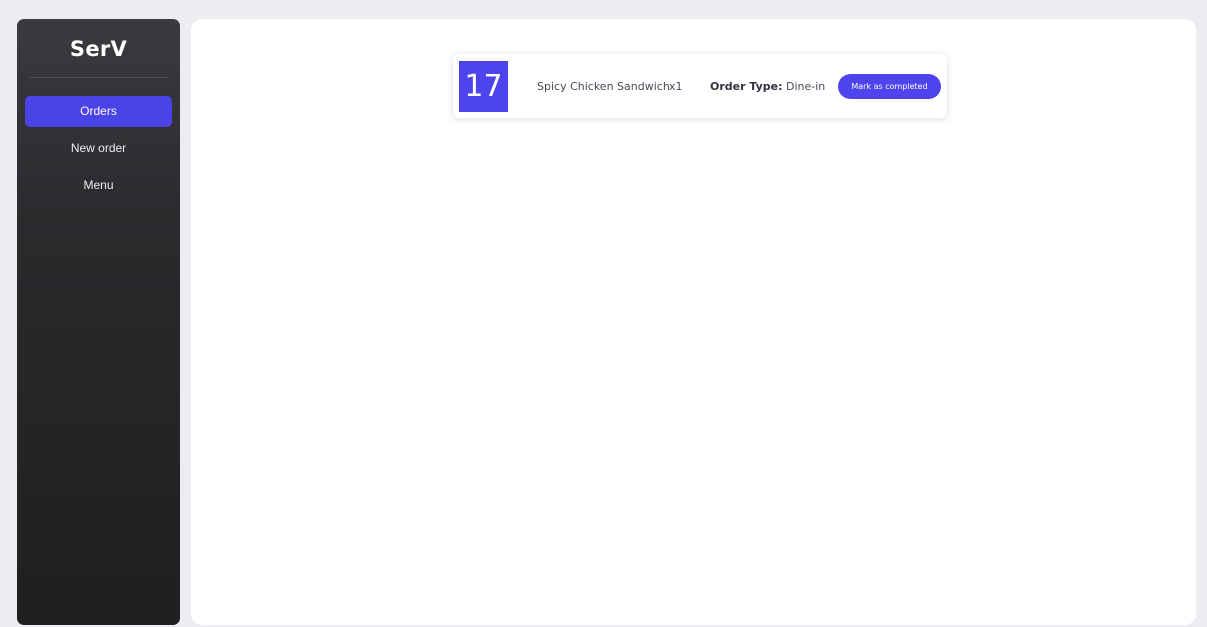 The width and height of the screenshot is (1207, 627). Describe the element at coordinates (98, 49) in the screenshot. I see `brand-logo: SerV` at that location.